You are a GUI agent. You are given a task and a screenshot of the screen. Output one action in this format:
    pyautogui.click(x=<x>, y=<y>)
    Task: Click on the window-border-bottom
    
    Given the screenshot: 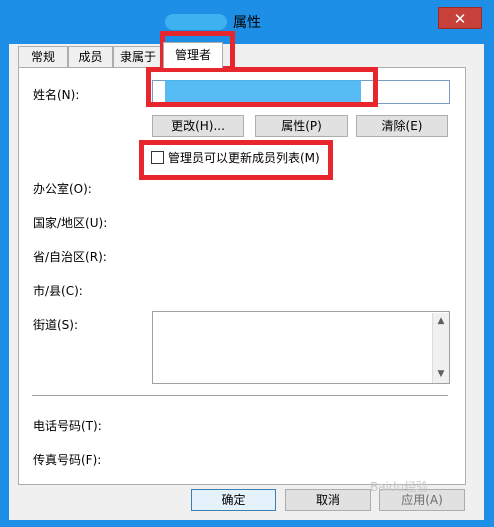 What is the action you would take?
    pyautogui.click(x=247, y=523)
    